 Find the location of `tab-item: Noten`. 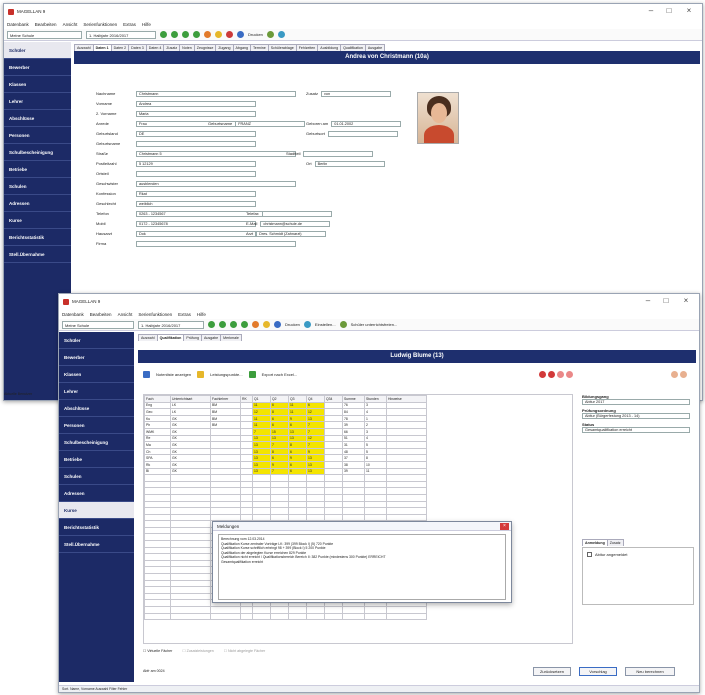

tab-item: Noten is located at coordinates (187, 47).